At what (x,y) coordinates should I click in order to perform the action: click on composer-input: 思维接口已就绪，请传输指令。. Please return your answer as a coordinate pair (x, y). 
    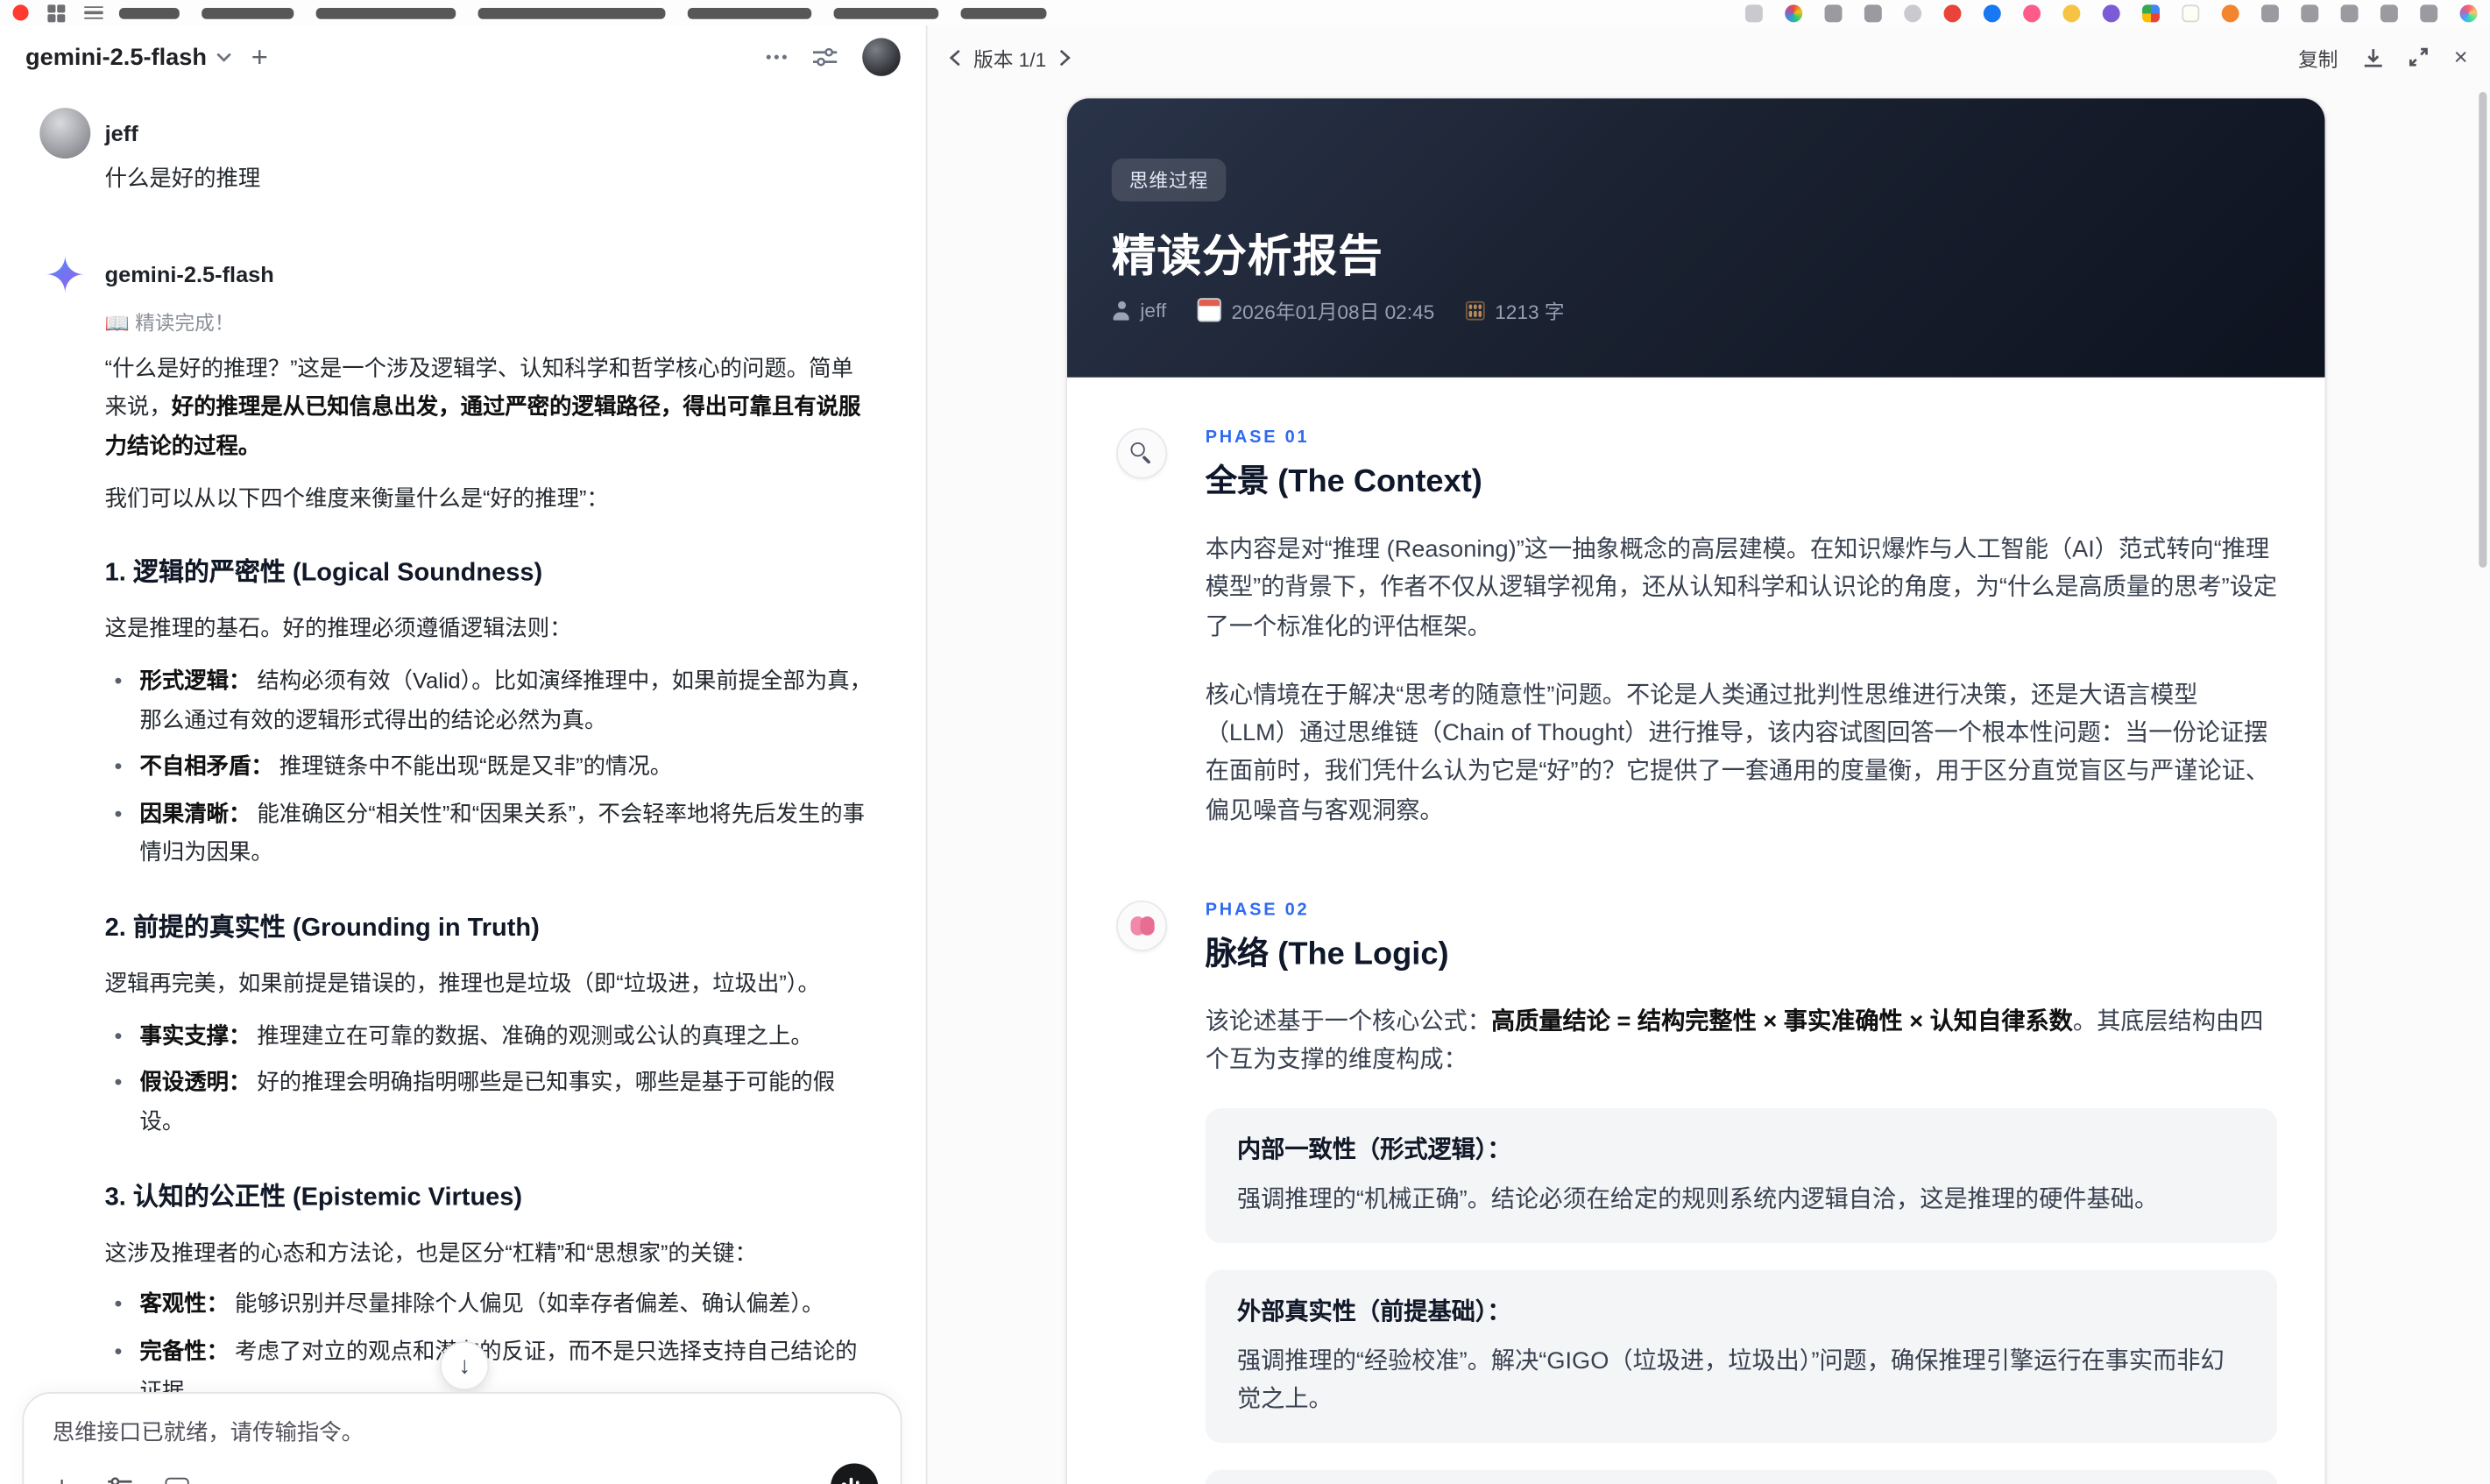
    Looking at the image, I should click on (463, 1432).